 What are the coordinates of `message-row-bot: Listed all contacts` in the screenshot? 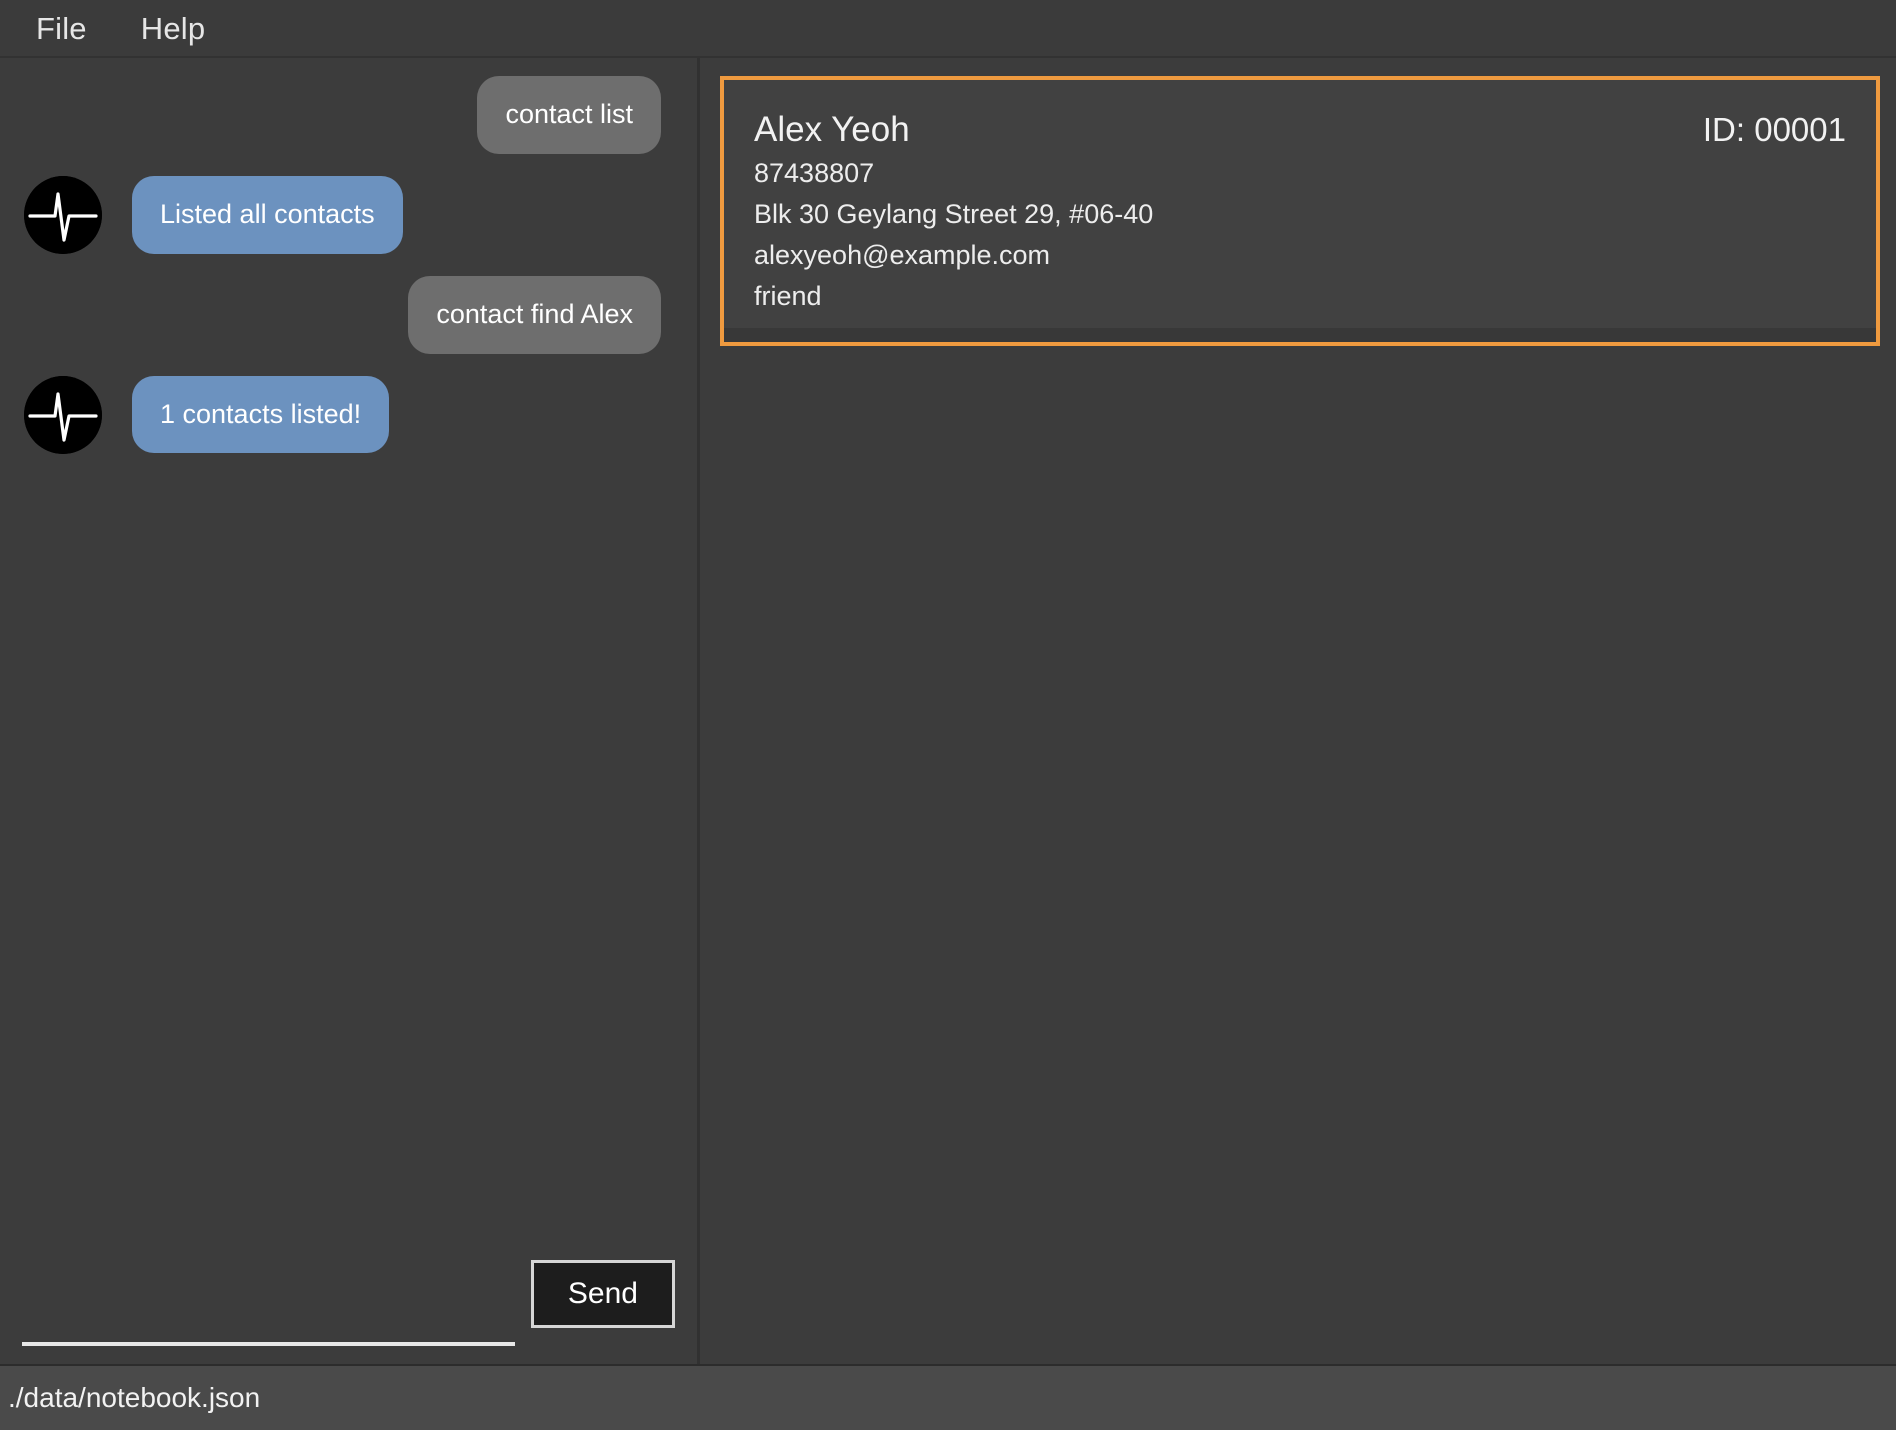 It's located at (348, 214).